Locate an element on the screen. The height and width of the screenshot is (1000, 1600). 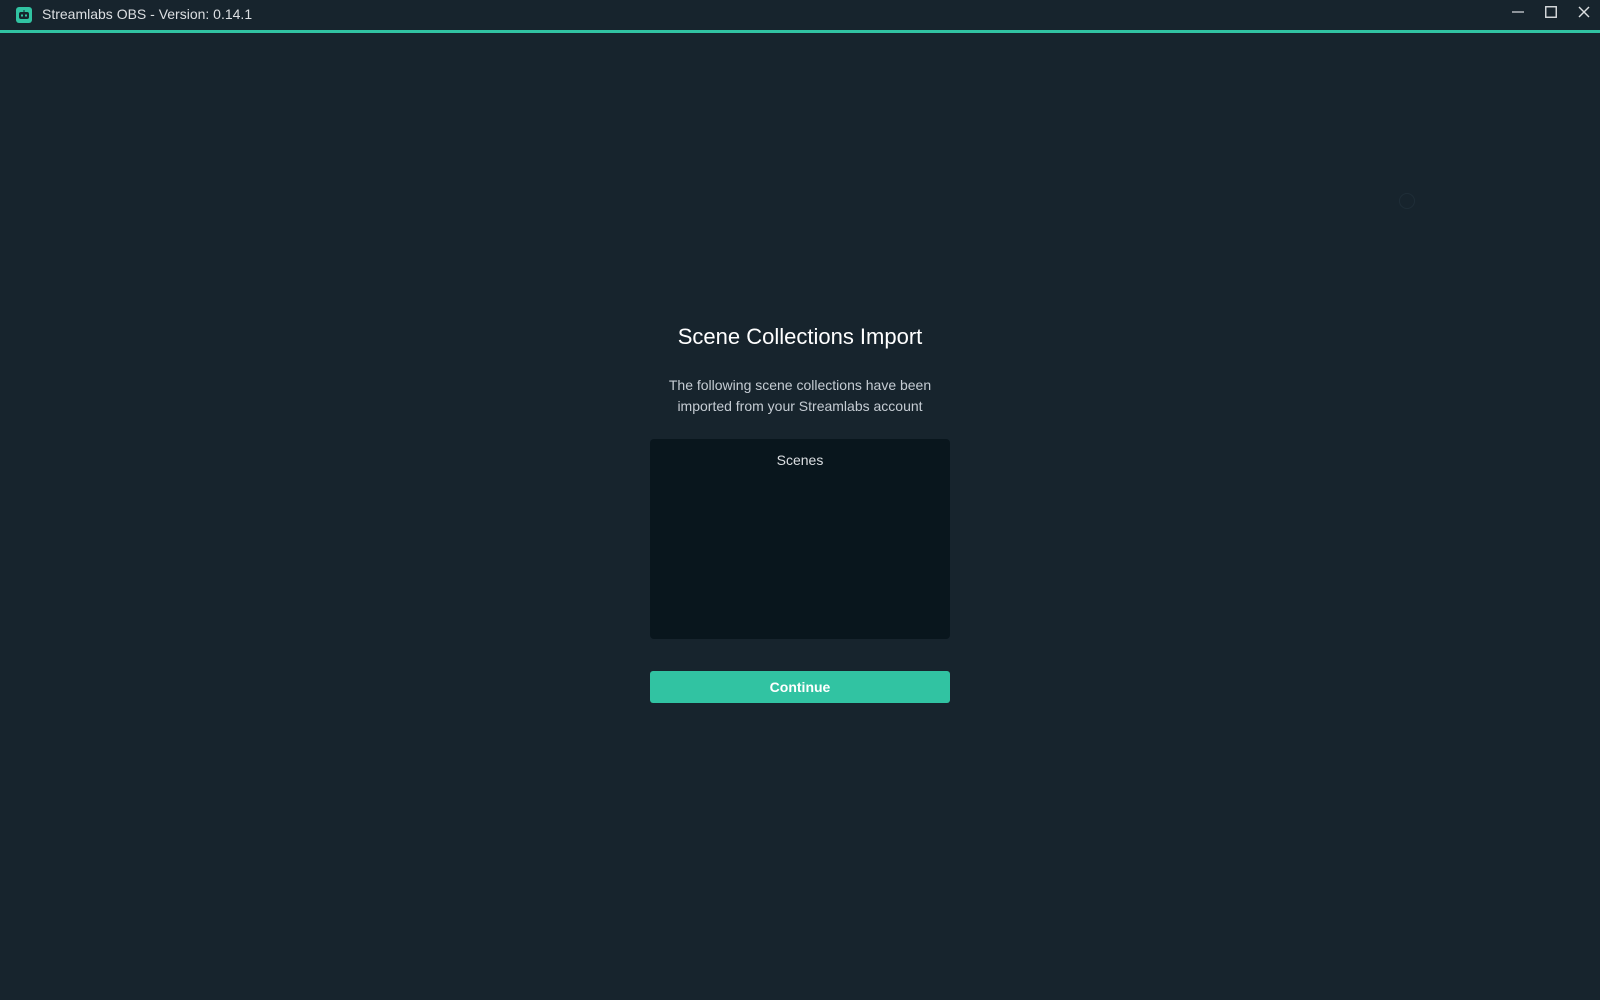
minimize-icon is located at coordinates (1517, 14).